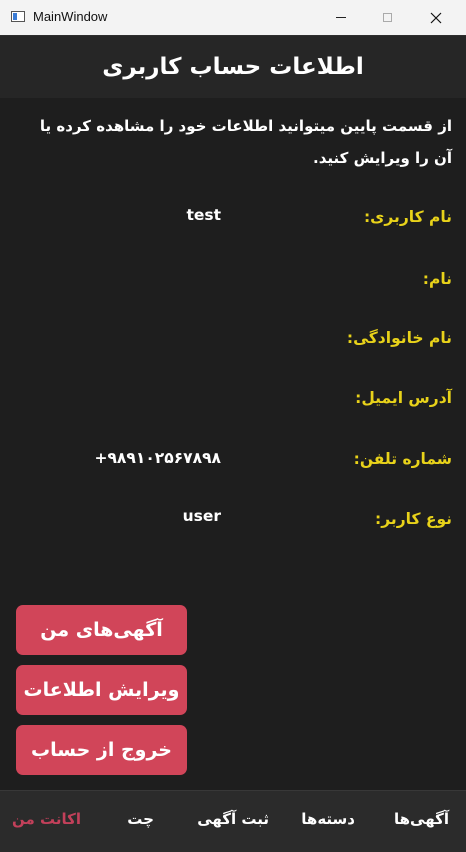  I want to click on last-name-label: نام خانوادگی:, so click(399, 338).